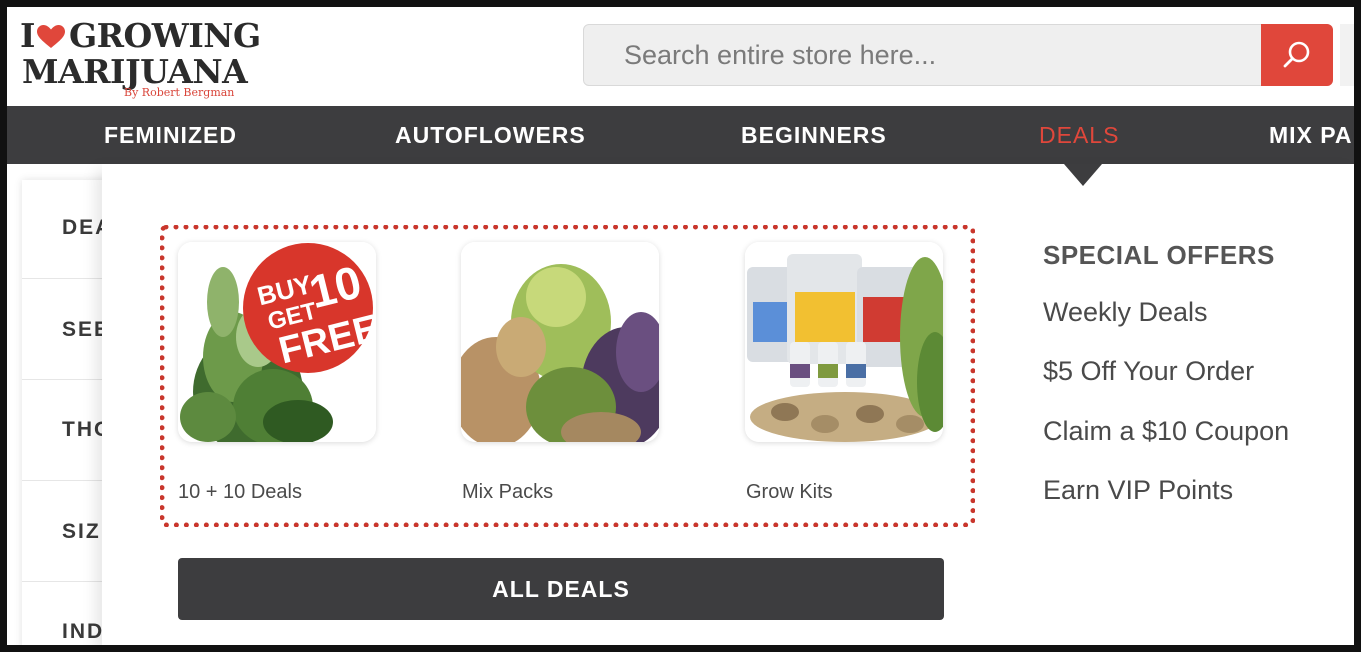 This screenshot has height=652, width=1361. What do you see at coordinates (170, 135) in the screenshot?
I see `nav-item-feminized: FEMINIZED` at bounding box center [170, 135].